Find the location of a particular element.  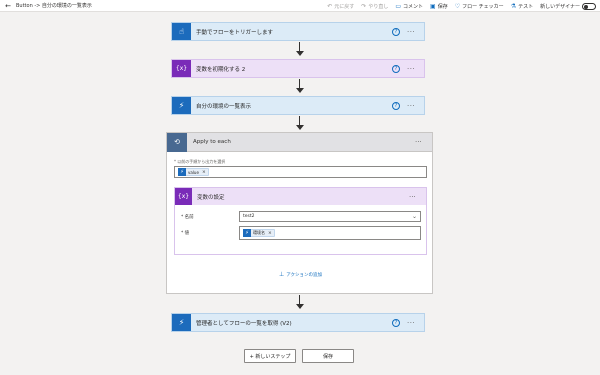

chevron-down-icon: ⌄ is located at coordinates (414, 216).